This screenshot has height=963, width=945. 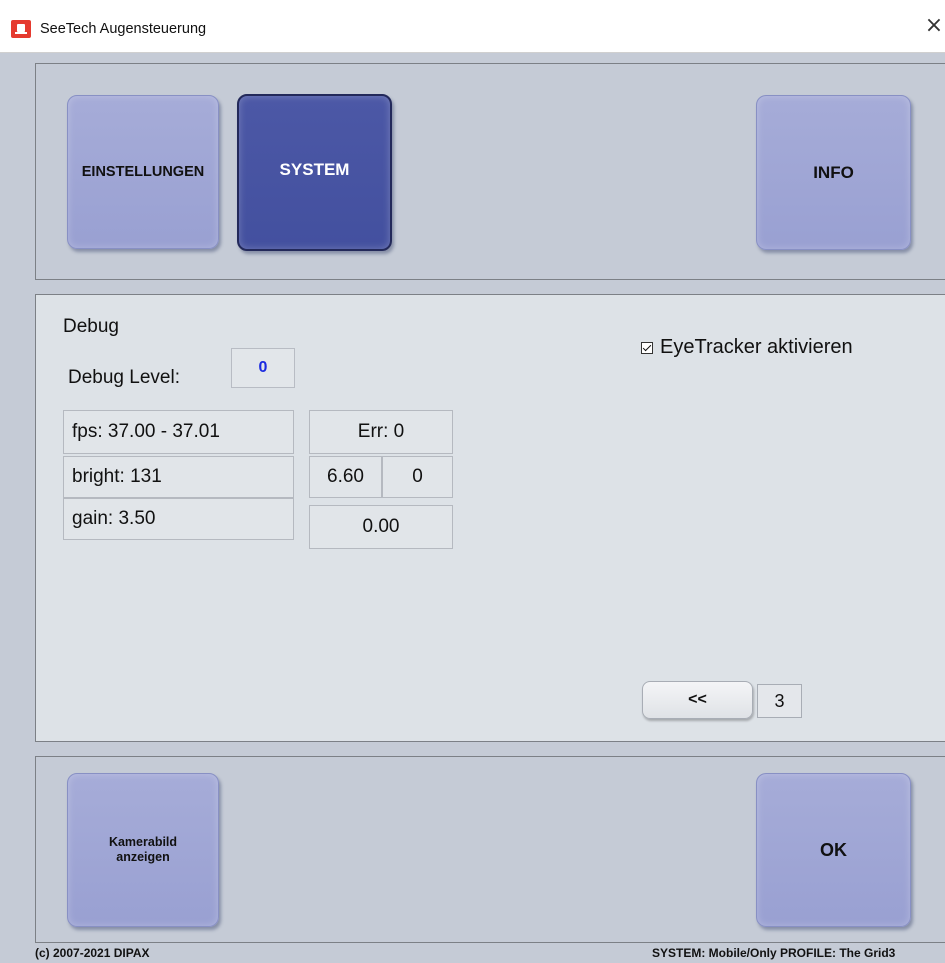 What do you see at coordinates (756, 347) in the screenshot?
I see `eyetracker-label: EyeTracker aktivieren` at bounding box center [756, 347].